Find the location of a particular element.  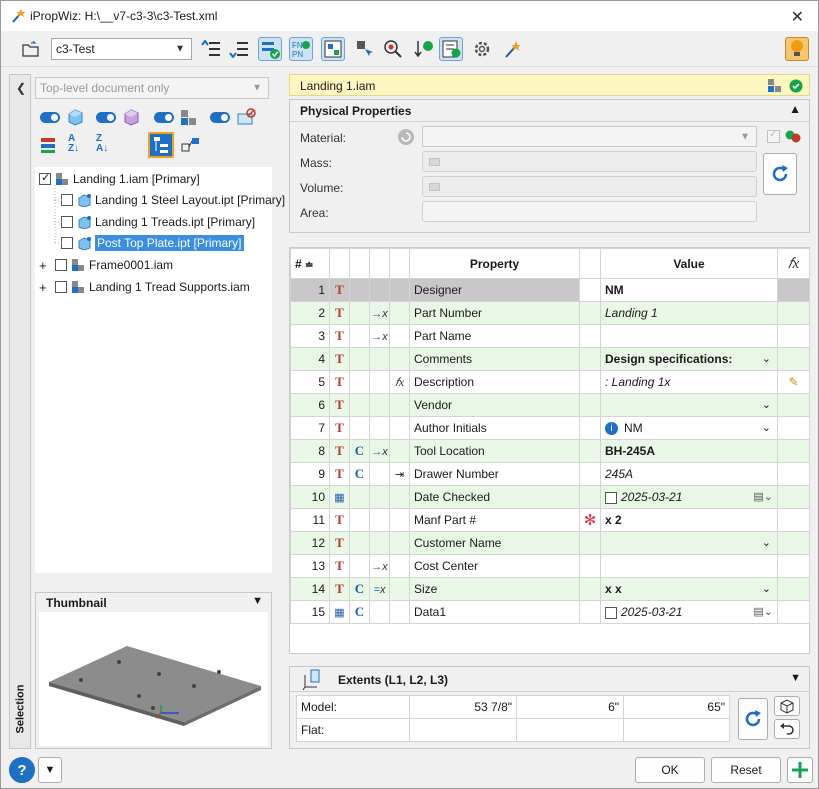

sort-za-icon: Z A↓ is located at coordinates (102, 144).